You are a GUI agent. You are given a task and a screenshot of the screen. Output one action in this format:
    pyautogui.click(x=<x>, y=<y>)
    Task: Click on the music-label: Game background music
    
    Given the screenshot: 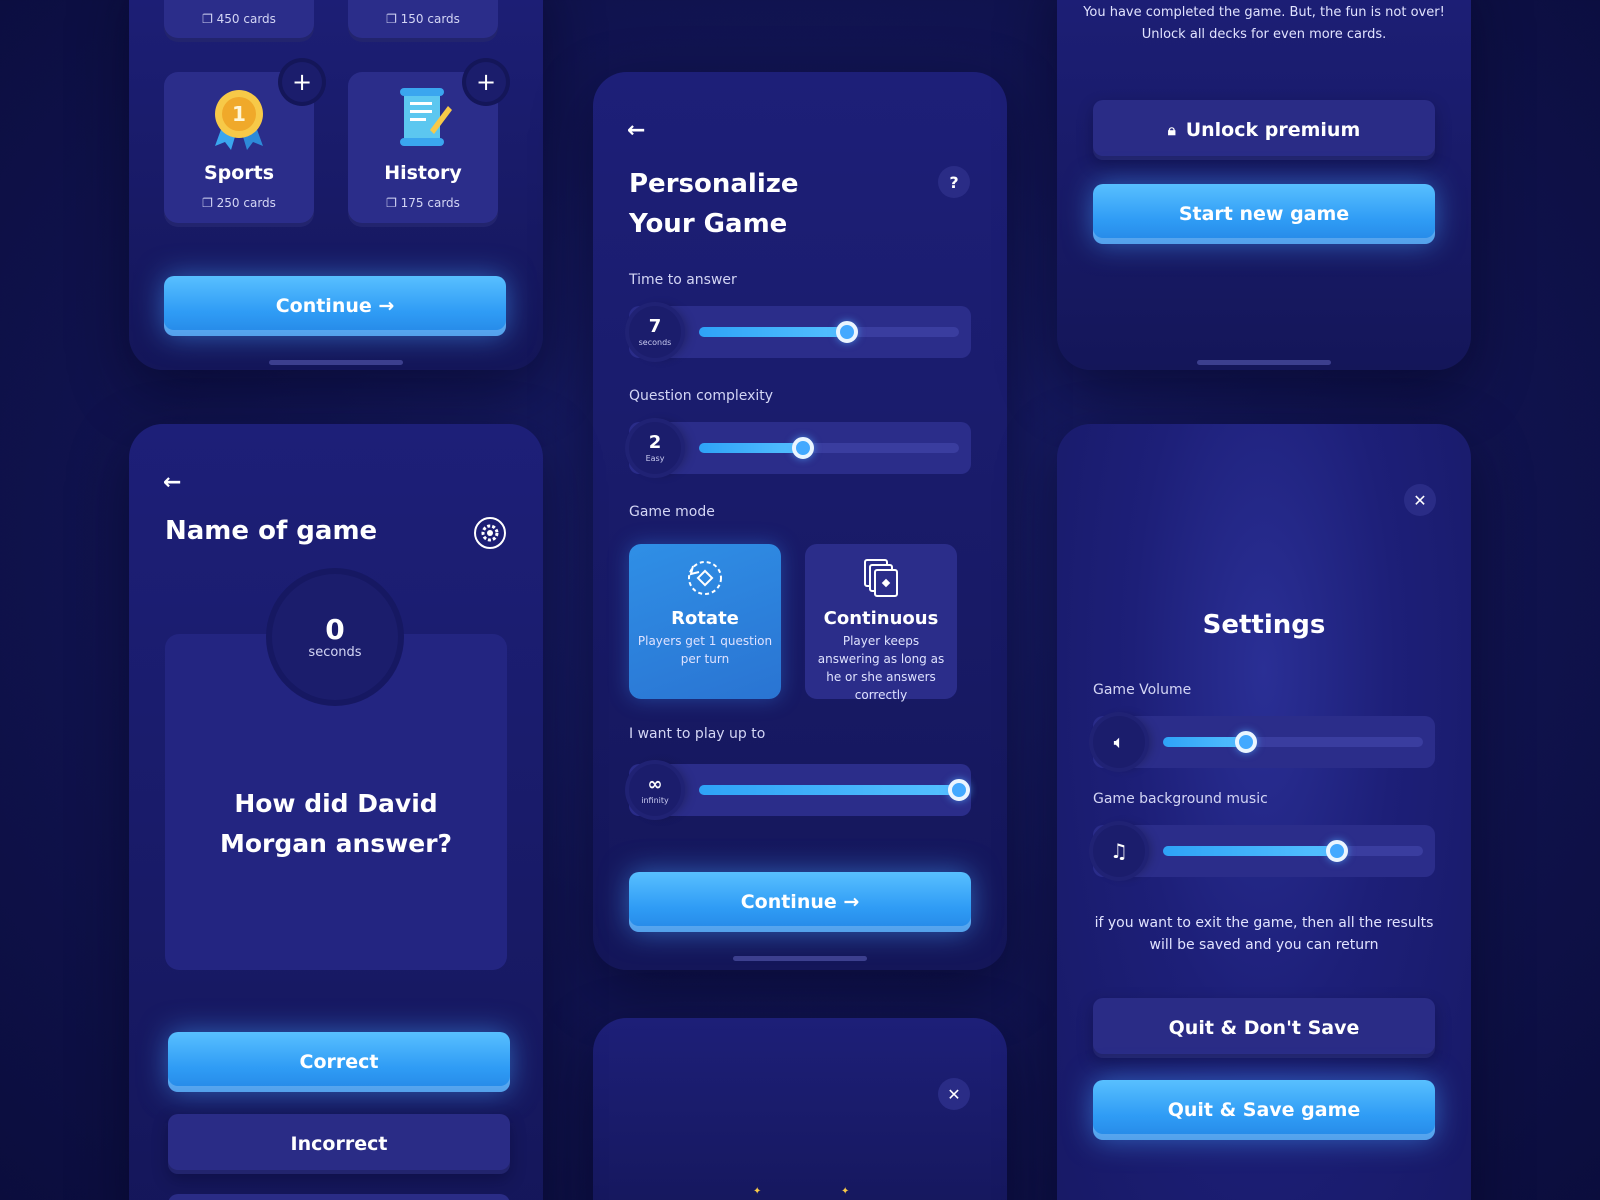 What is the action you would take?
    pyautogui.click(x=1180, y=799)
    